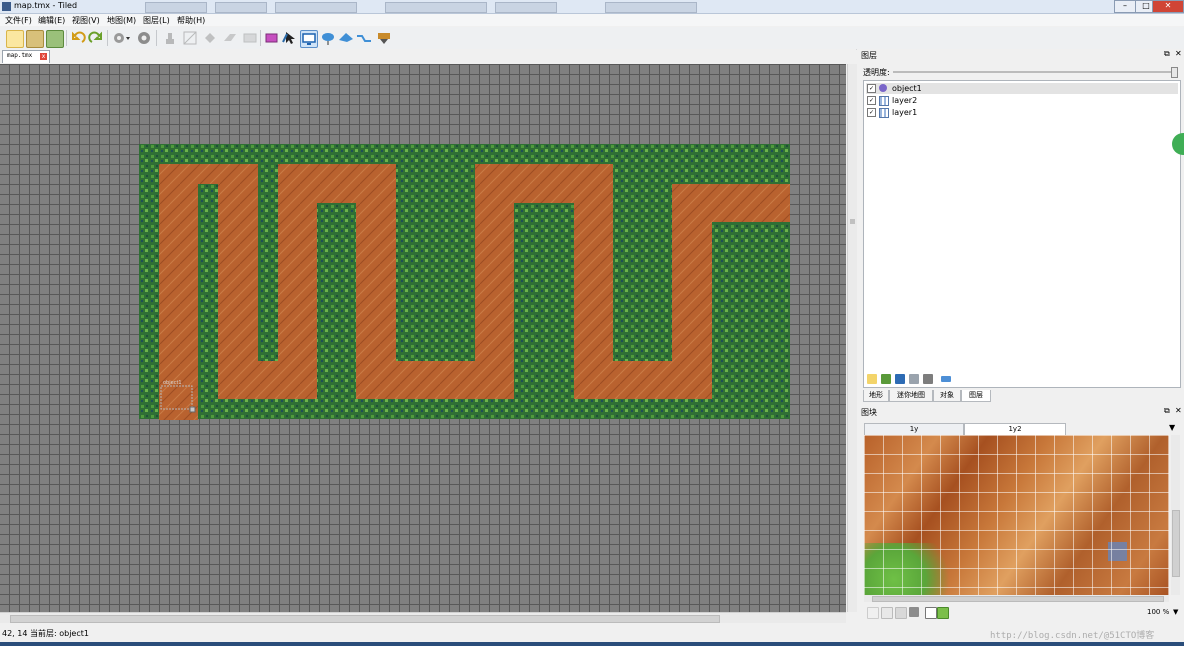 This screenshot has height=646, width=1184. What do you see at coordinates (900, 379) in the screenshot?
I see `lower-layer-icon` at bounding box center [900, 379].